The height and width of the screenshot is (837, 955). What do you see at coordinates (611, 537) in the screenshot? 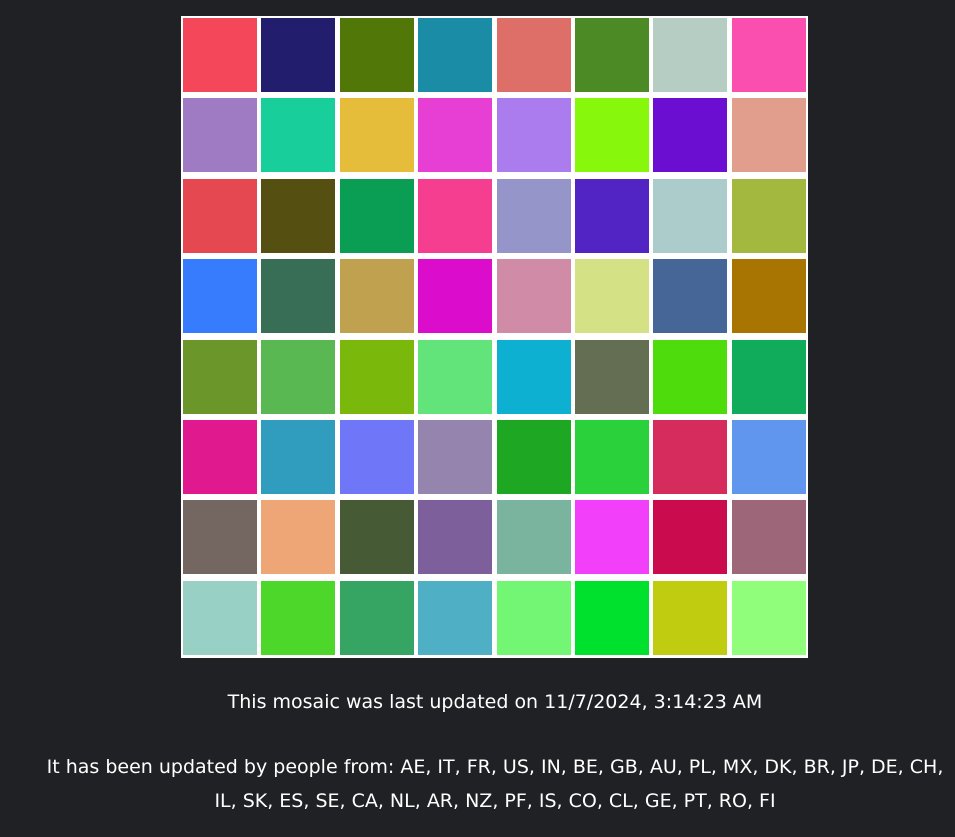
I see `mosaic-tile-r7-c6` at bounding box center [611, 537].